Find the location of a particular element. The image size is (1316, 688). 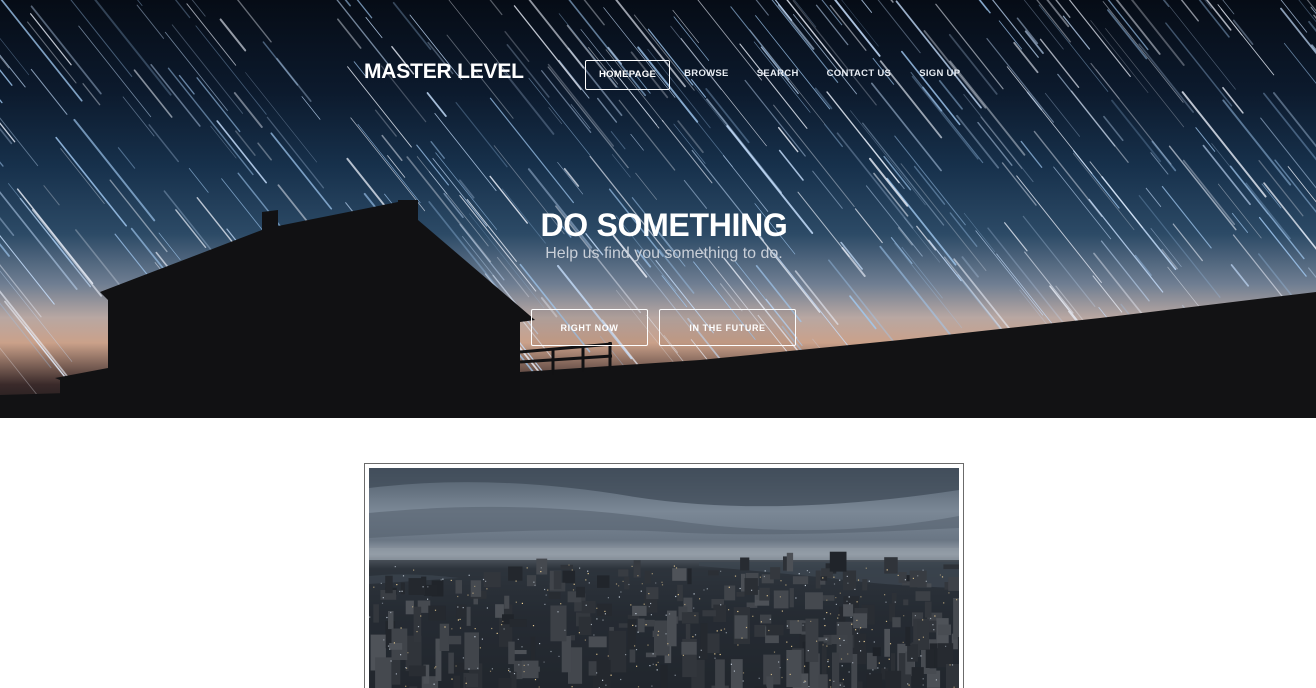

nav-contact-us: CONTACT US is located at coordinates (859, 75).